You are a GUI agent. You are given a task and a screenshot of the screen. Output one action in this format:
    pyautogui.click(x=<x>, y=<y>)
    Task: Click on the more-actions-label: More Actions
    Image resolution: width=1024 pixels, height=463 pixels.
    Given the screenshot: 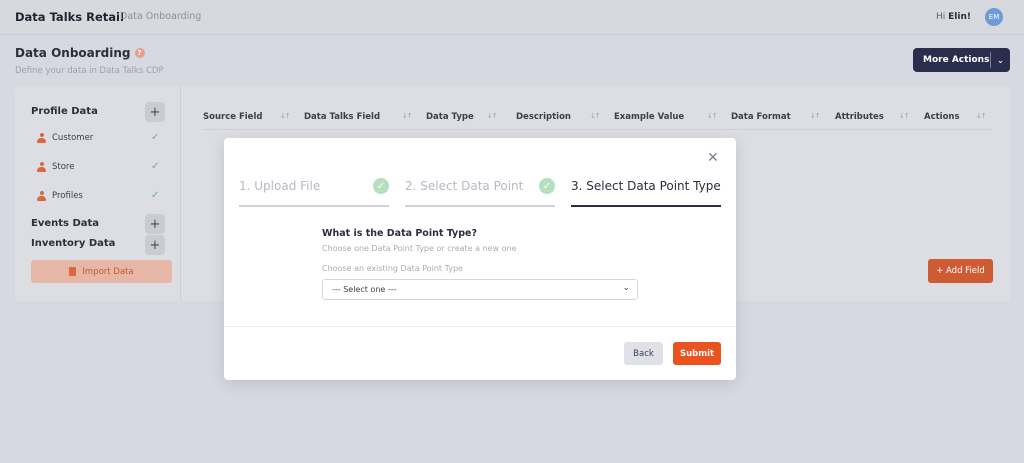 What is the action you would take?
    pyautogui.click(x=956, y=60)
    